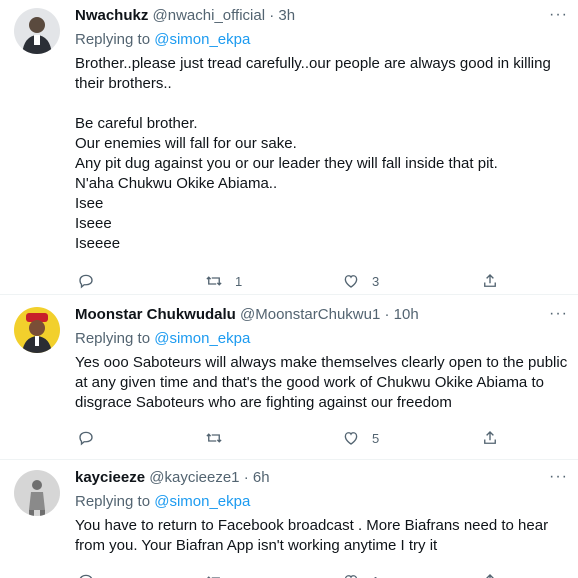 The height and width of the screenshot is (578, 578). Describe the element at coordinates (321, 282) in the screenshot. I see `tweet-actions: 1 3` at that location.